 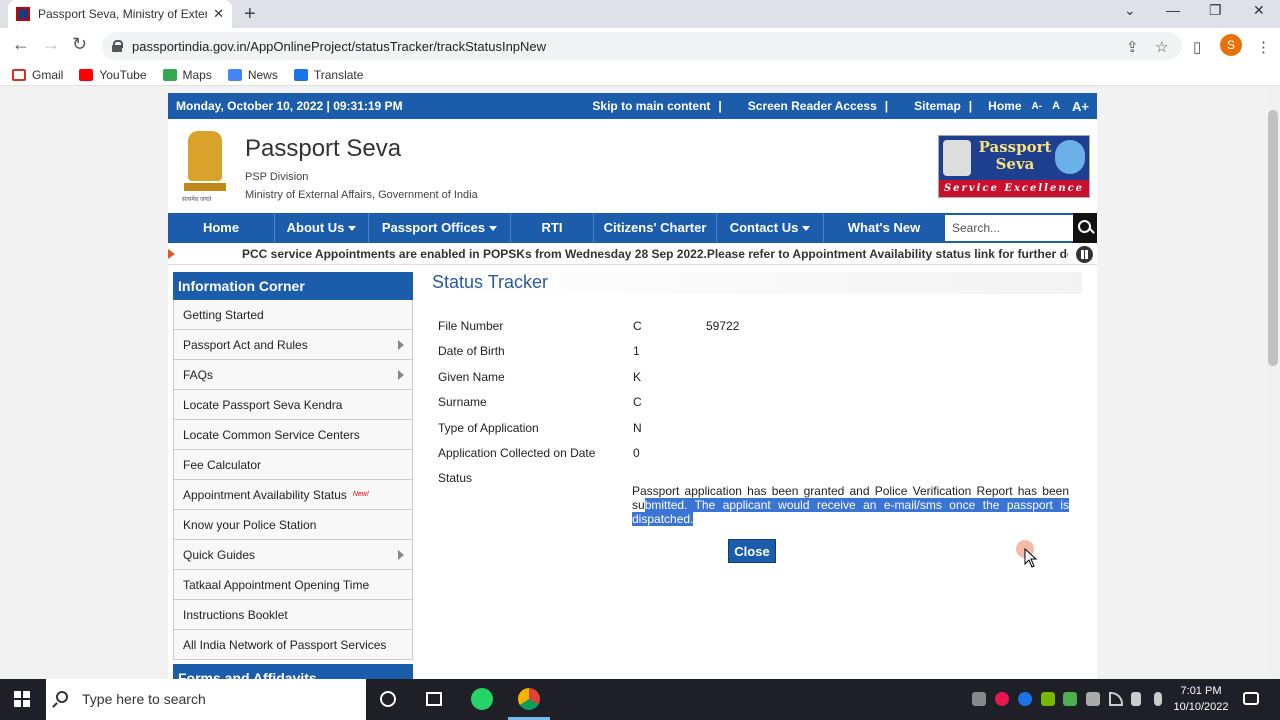 I want to click on bookmark-label: Translate, so click(x=338, y=74).